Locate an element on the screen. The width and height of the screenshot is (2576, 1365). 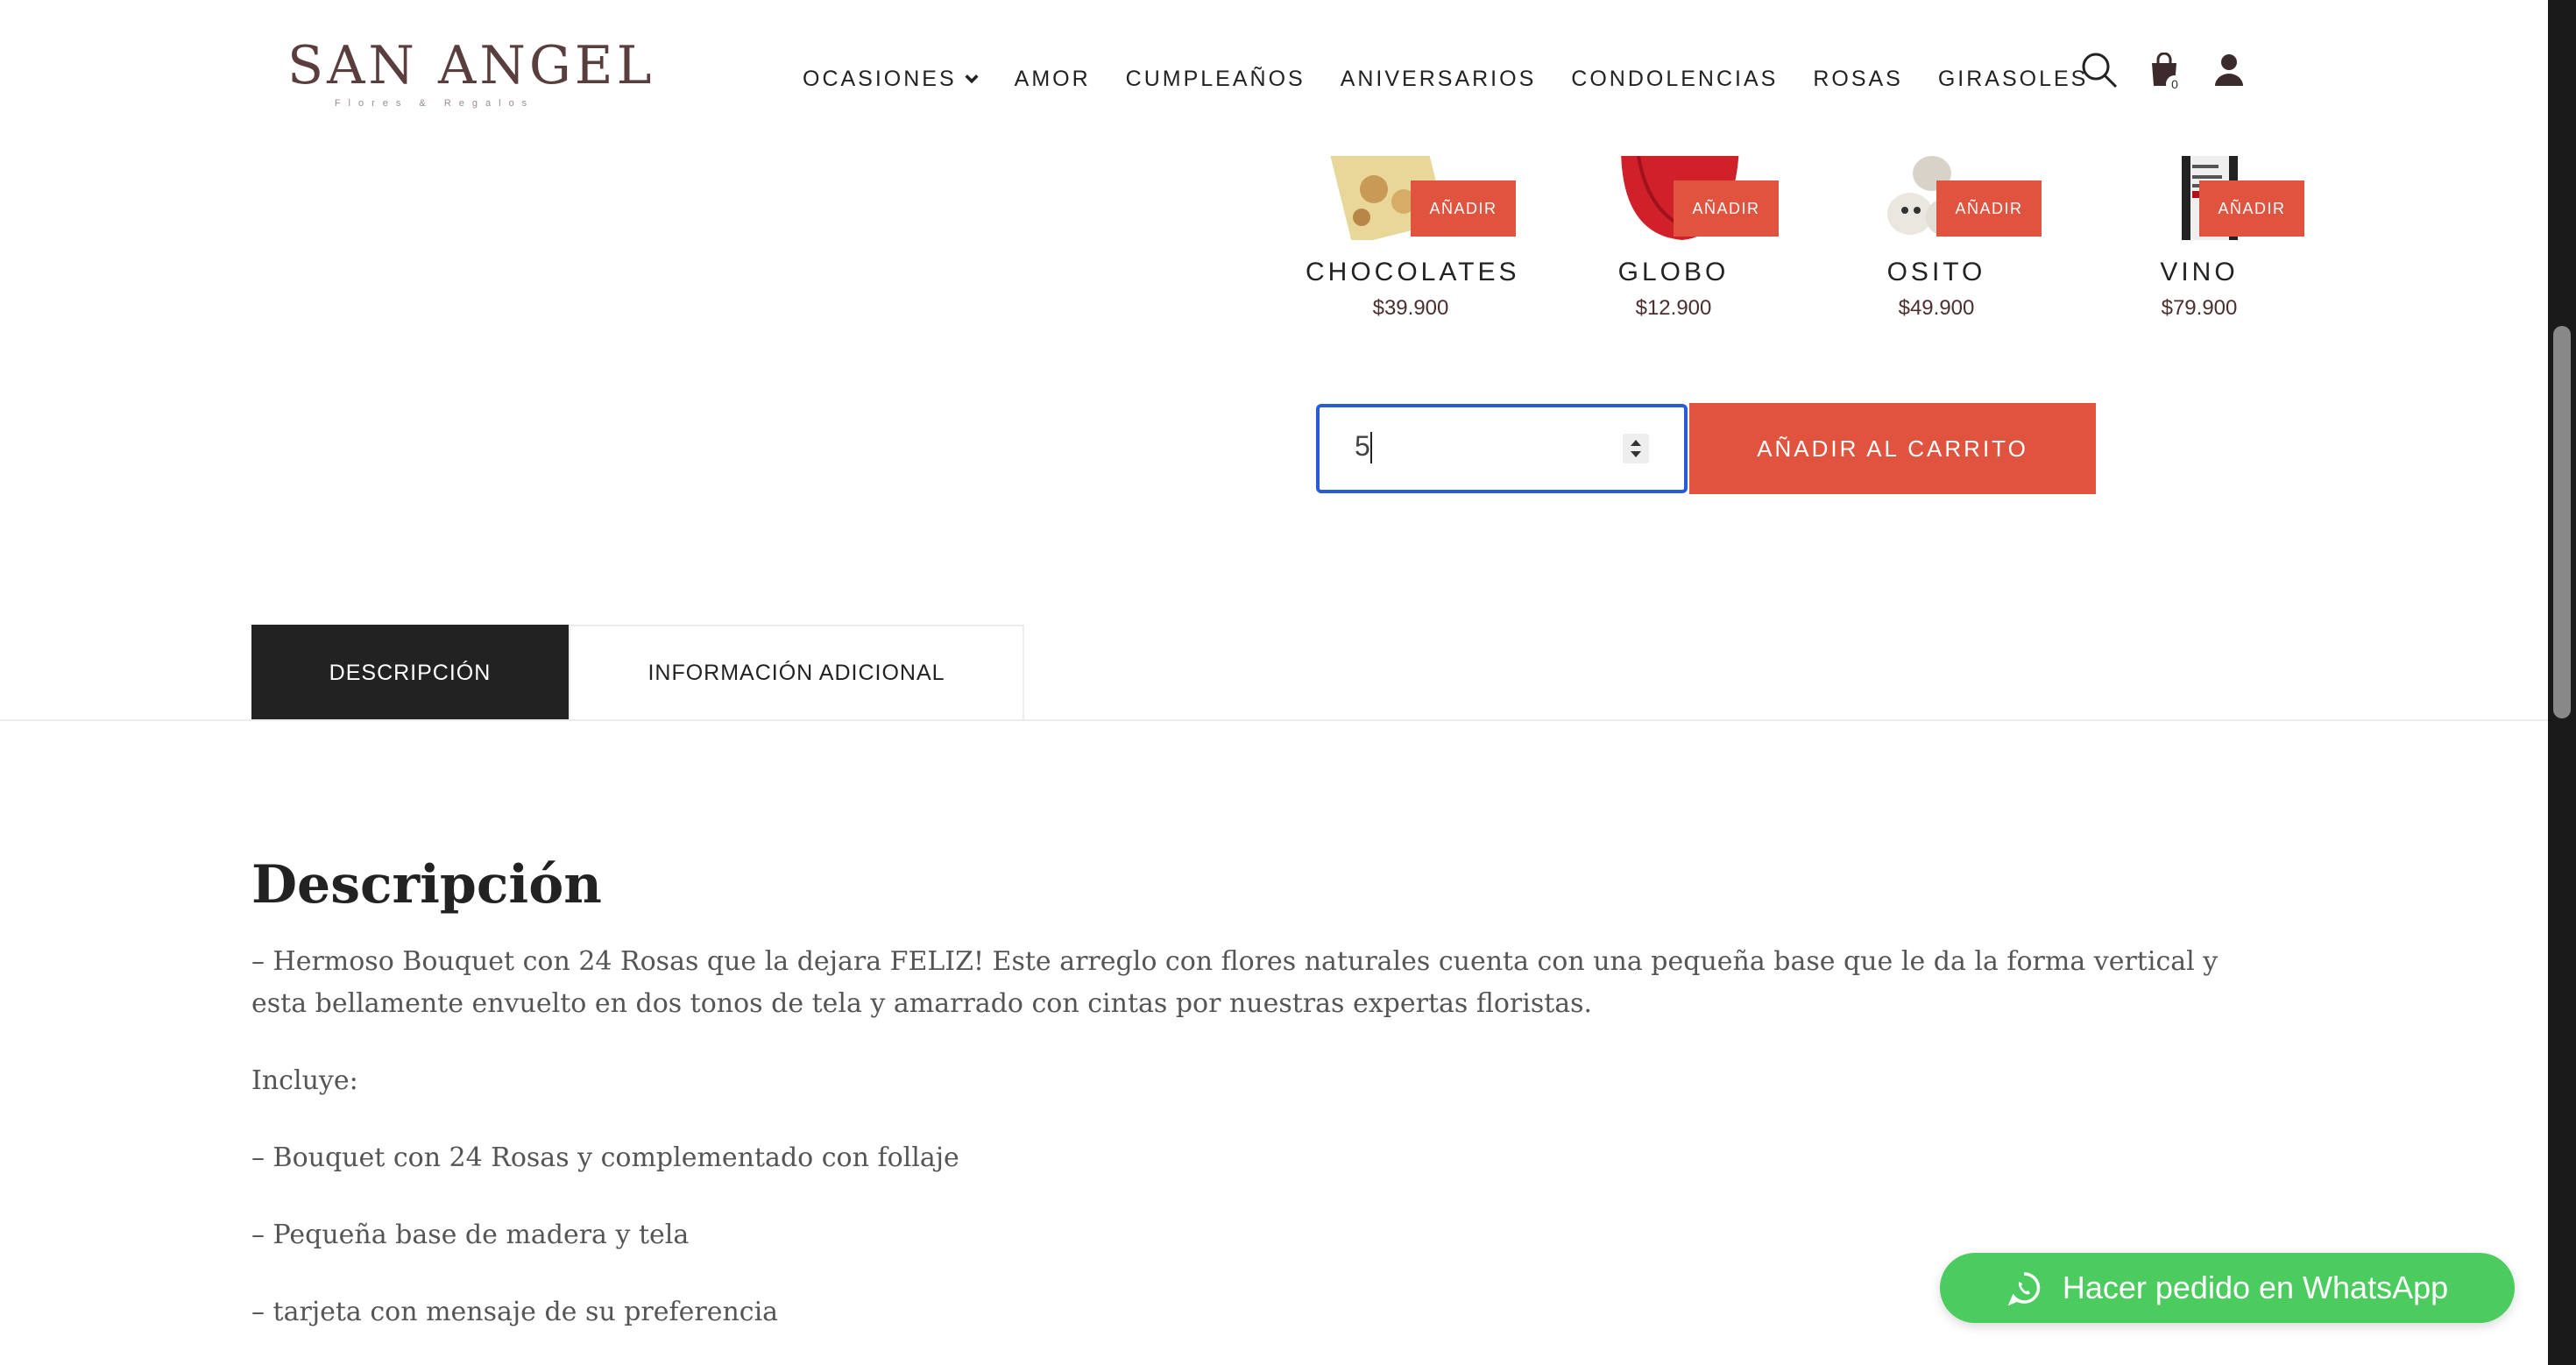
nav-item-girasoles: GIRASOLES is located at coordinates (2013, 79).